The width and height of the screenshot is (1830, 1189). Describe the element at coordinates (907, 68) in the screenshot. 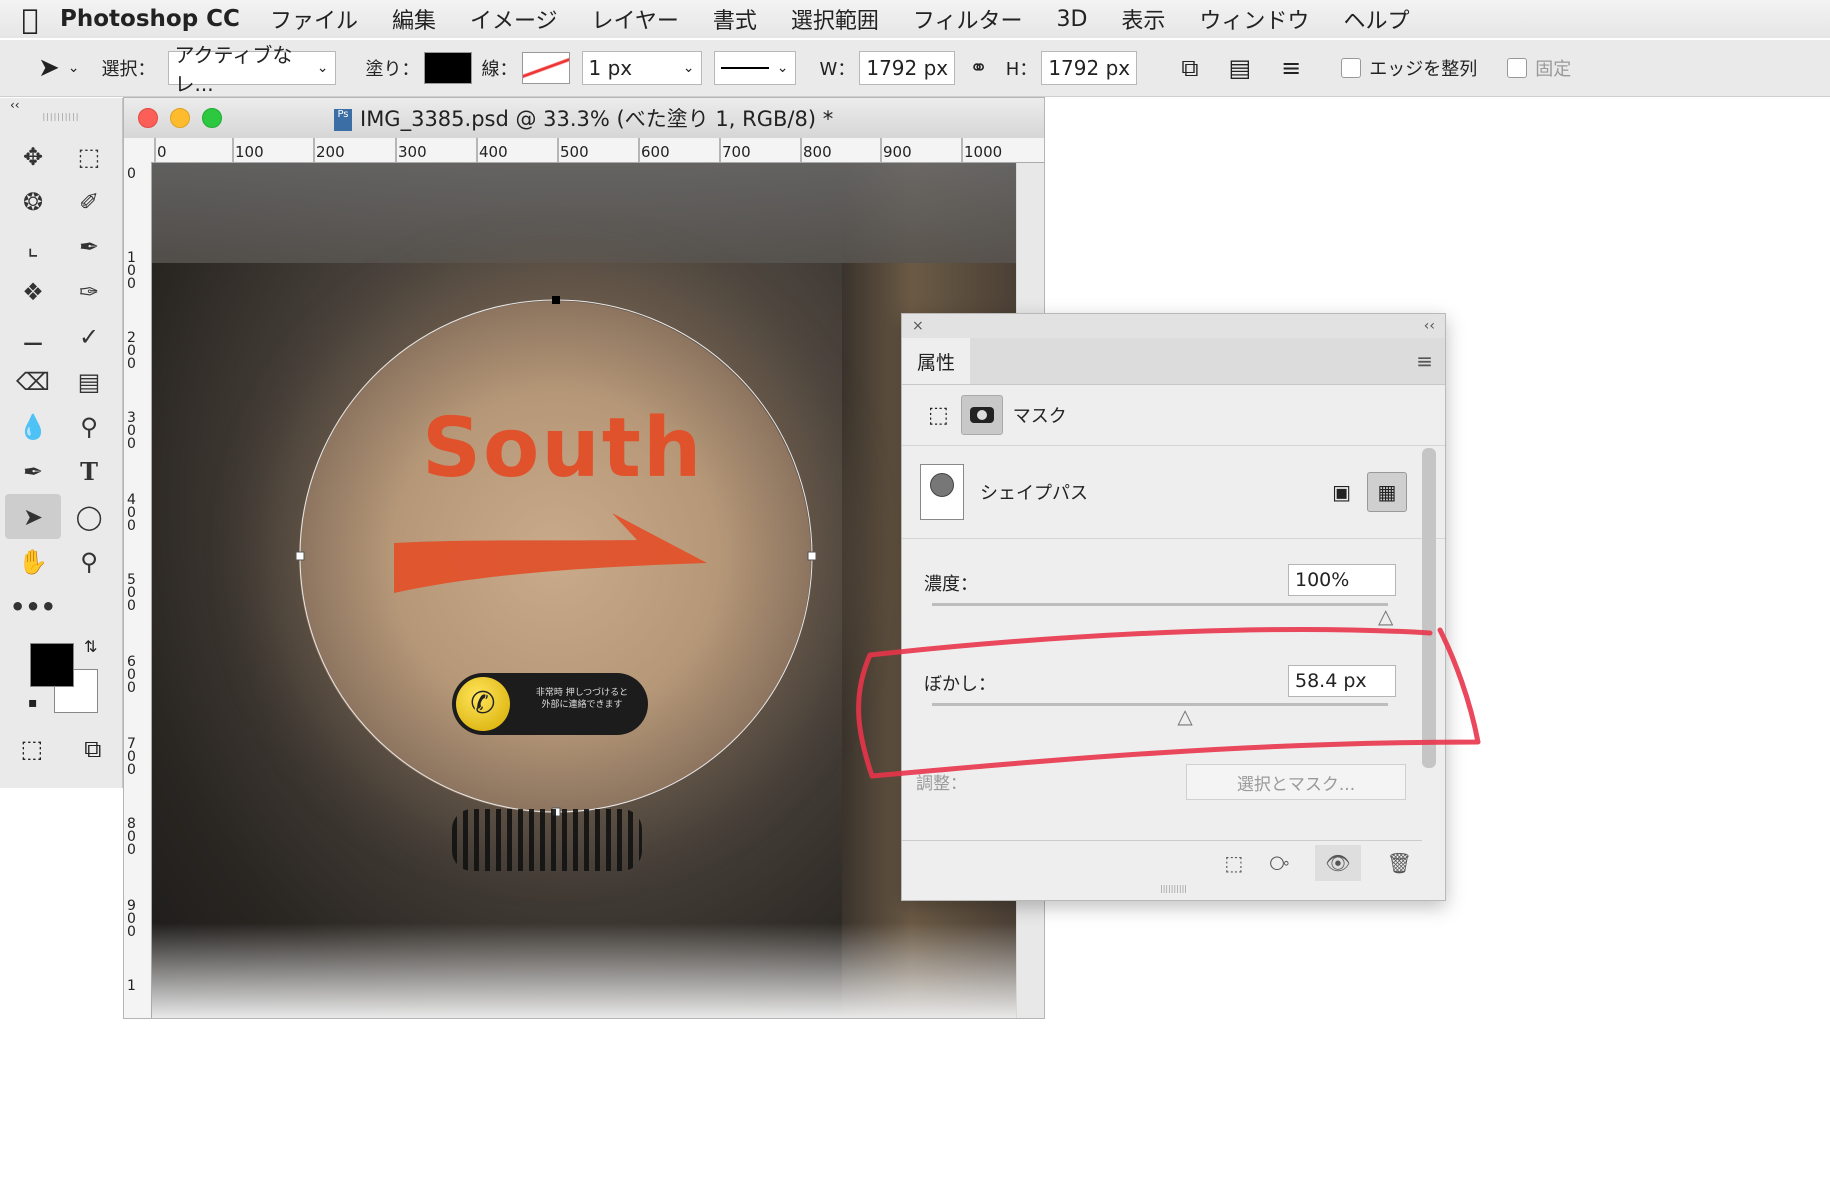

I see `width-field: 1792 px` at that location.